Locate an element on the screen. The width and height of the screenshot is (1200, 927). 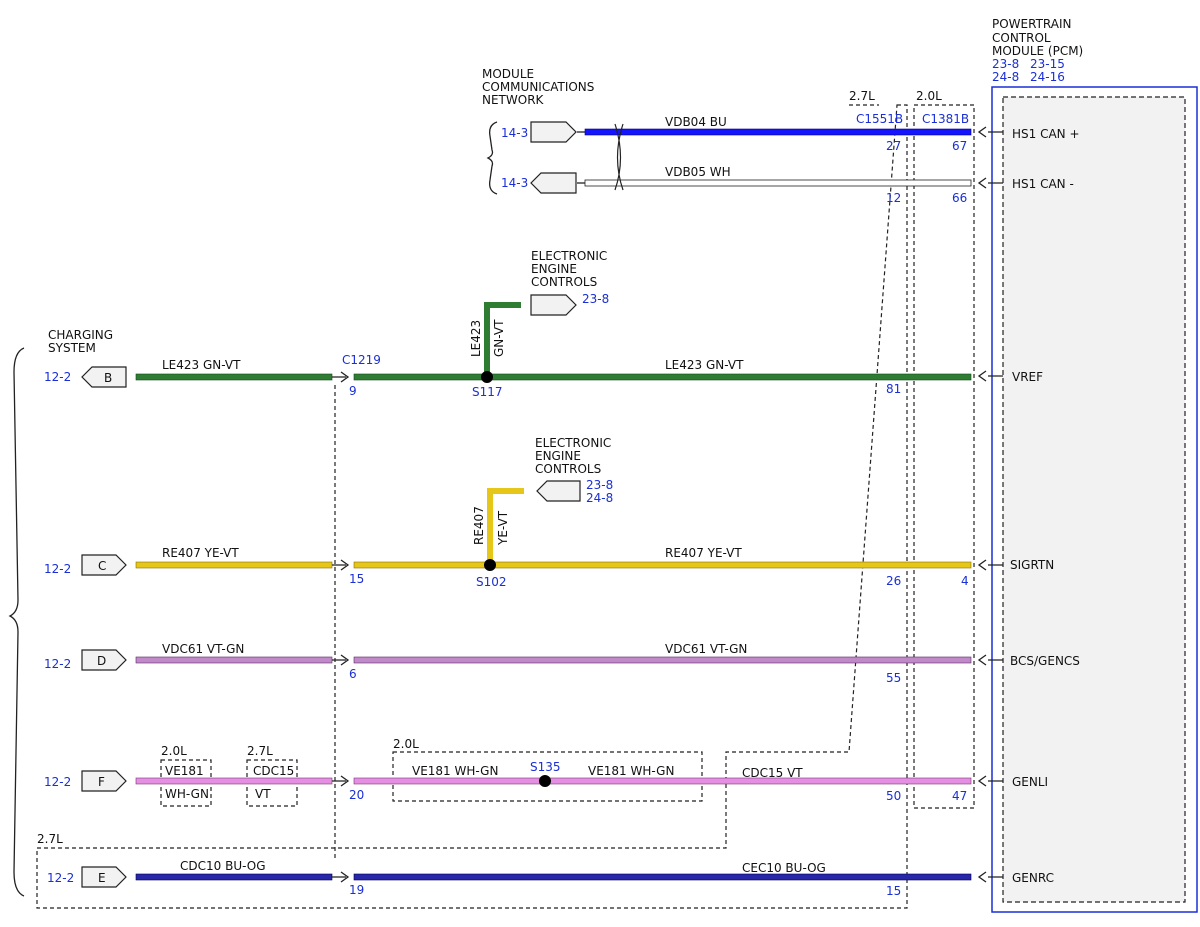
mcn-brace is located at coordinates (492, 158).